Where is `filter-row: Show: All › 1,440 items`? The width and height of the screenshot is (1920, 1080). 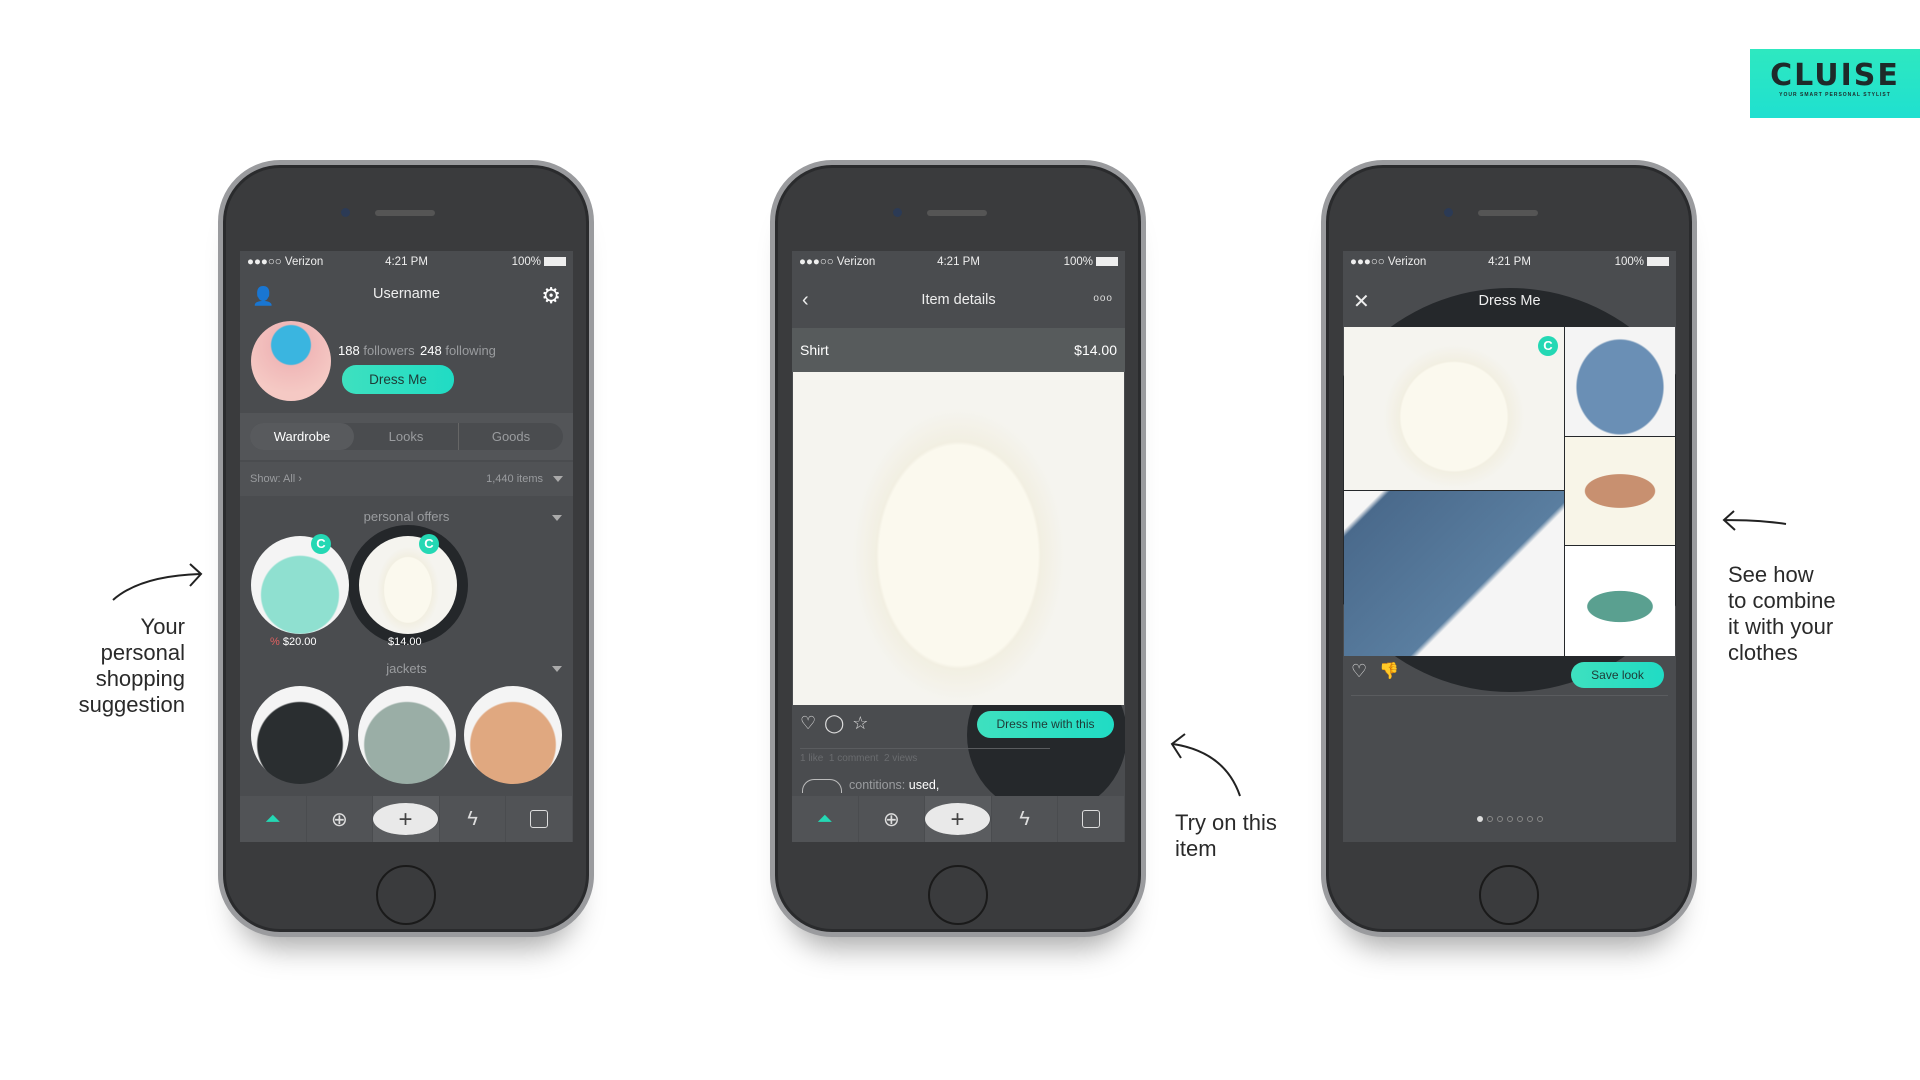 filter-row: Show: All › 1,440 items is located at coordinates (406, 479).